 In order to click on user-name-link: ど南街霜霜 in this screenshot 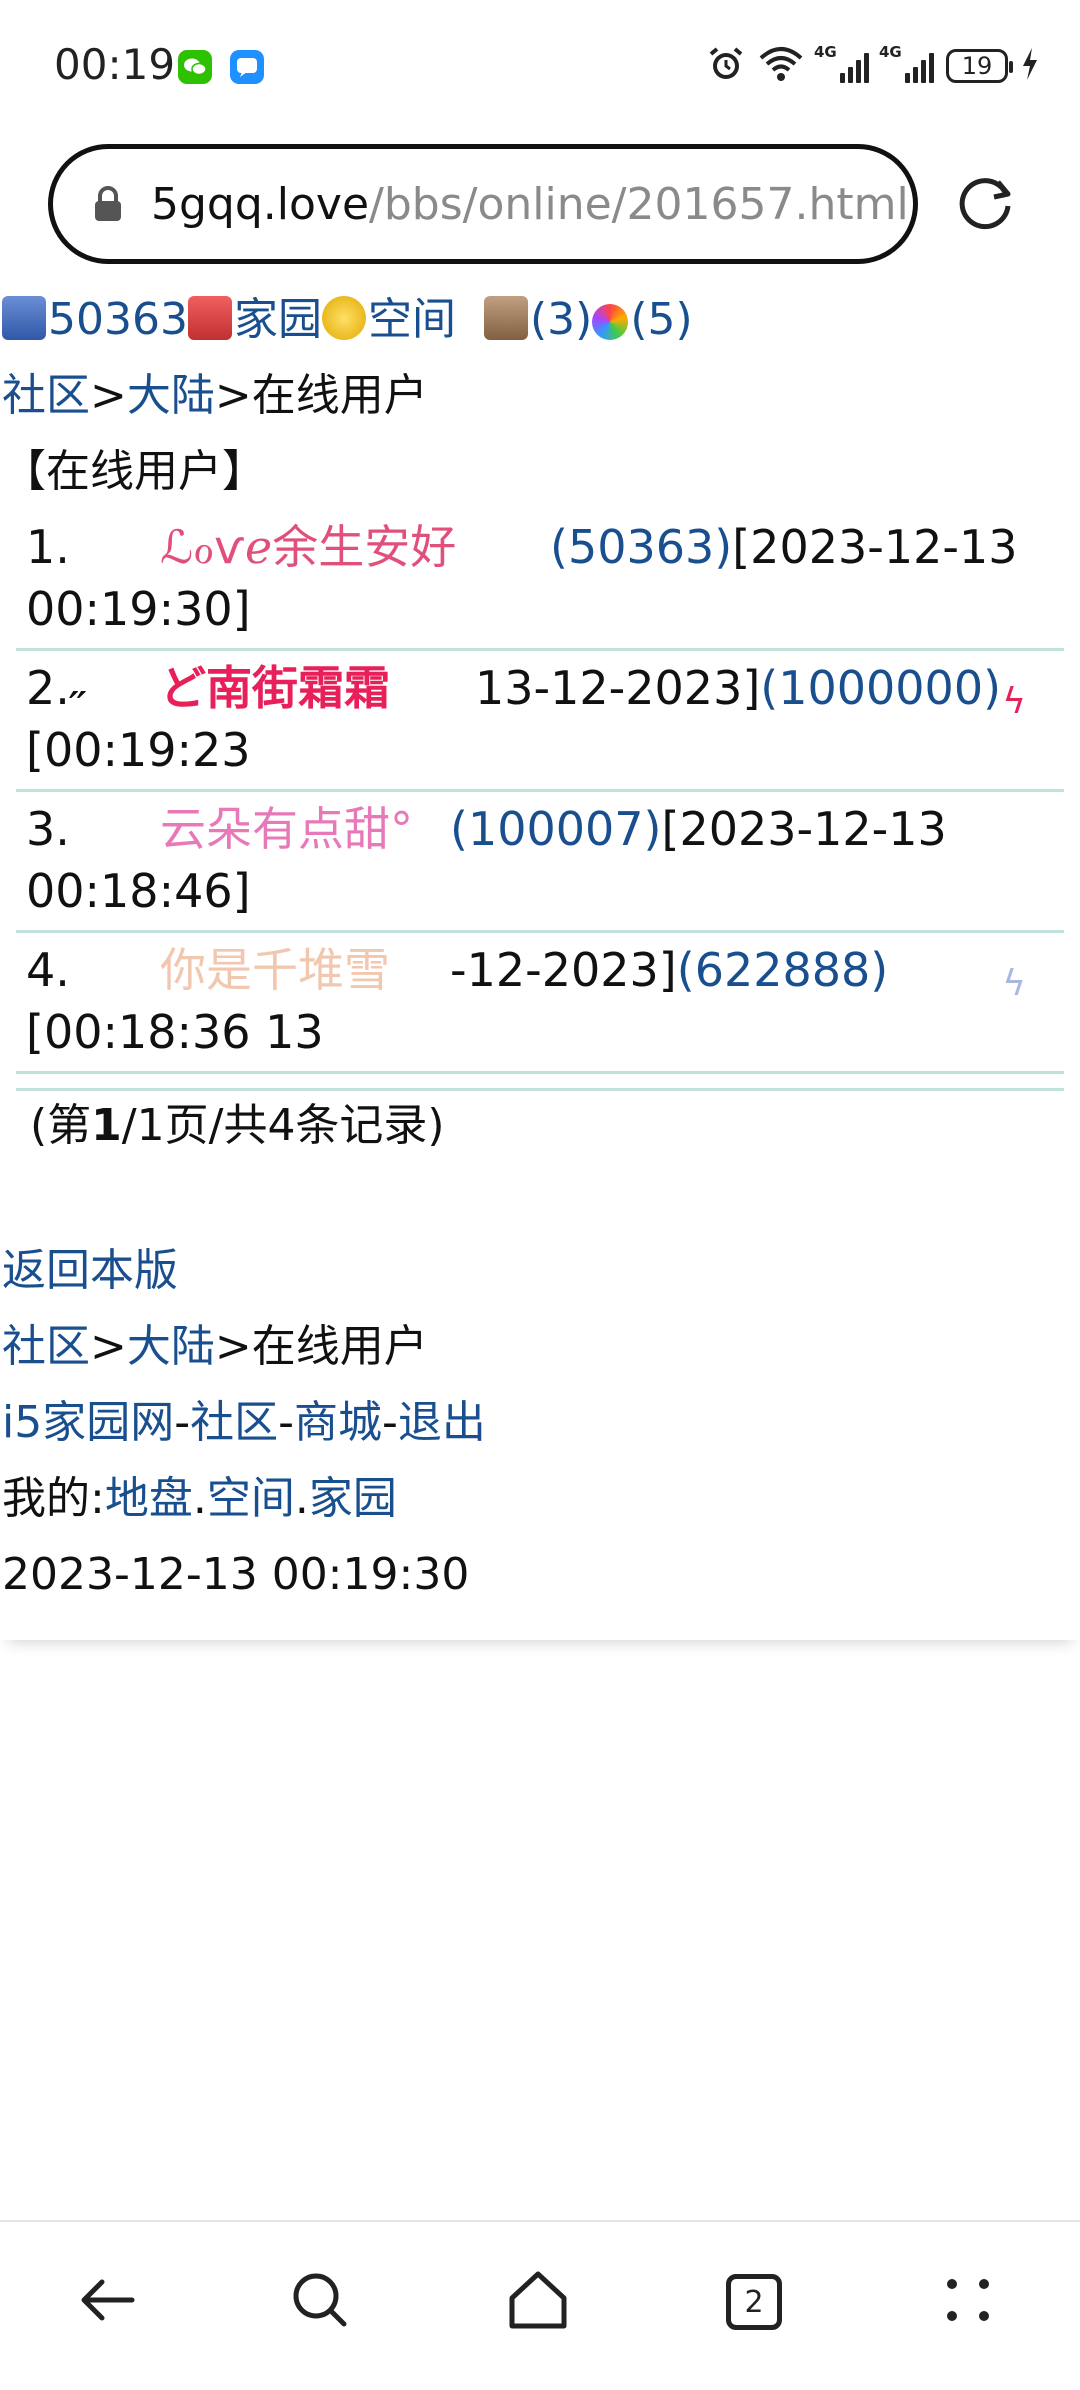, I will do `click(317, 688)`.